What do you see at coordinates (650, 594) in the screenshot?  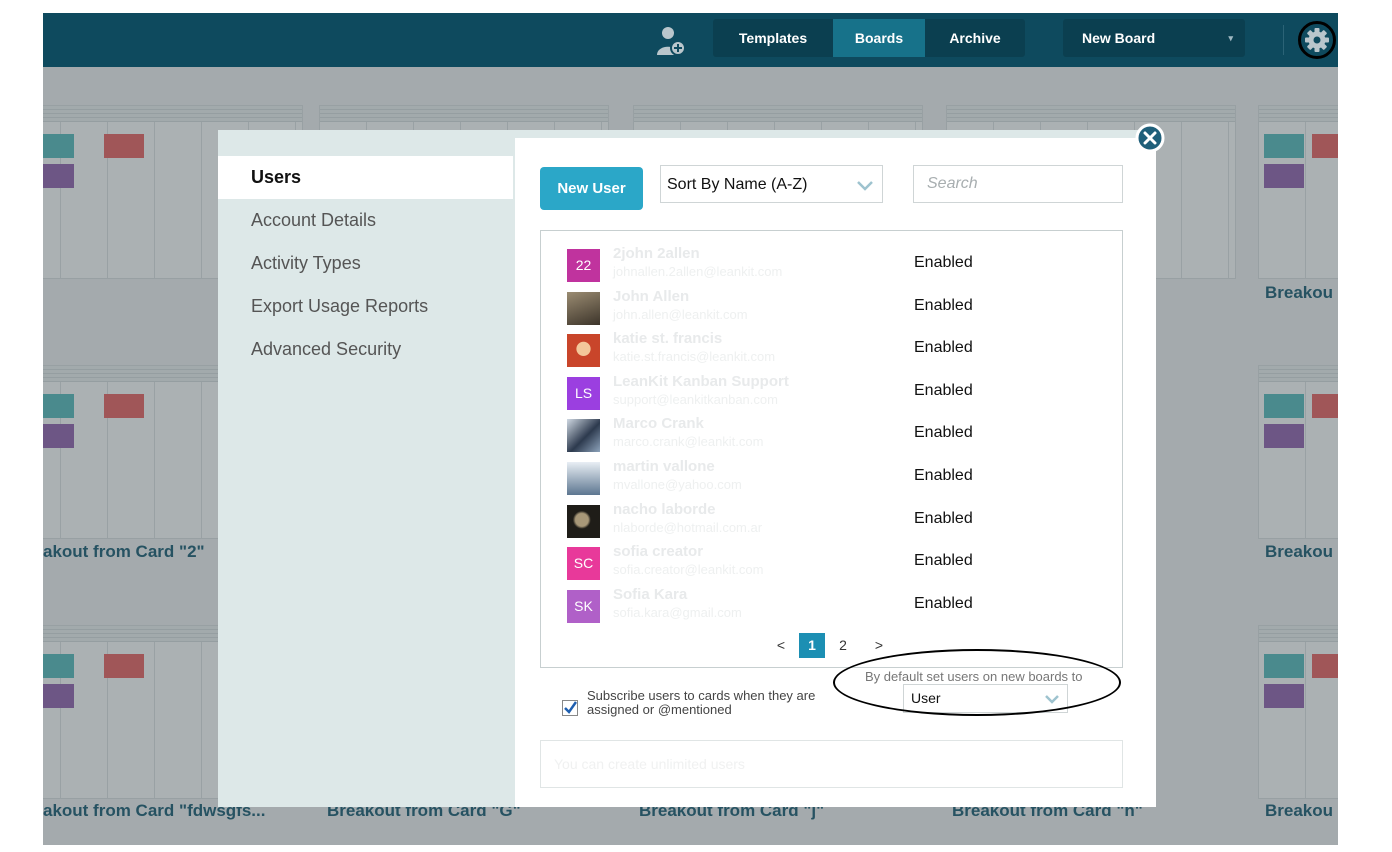 I see `user-name: Sofia Kara` at bounding box center [650, 594].